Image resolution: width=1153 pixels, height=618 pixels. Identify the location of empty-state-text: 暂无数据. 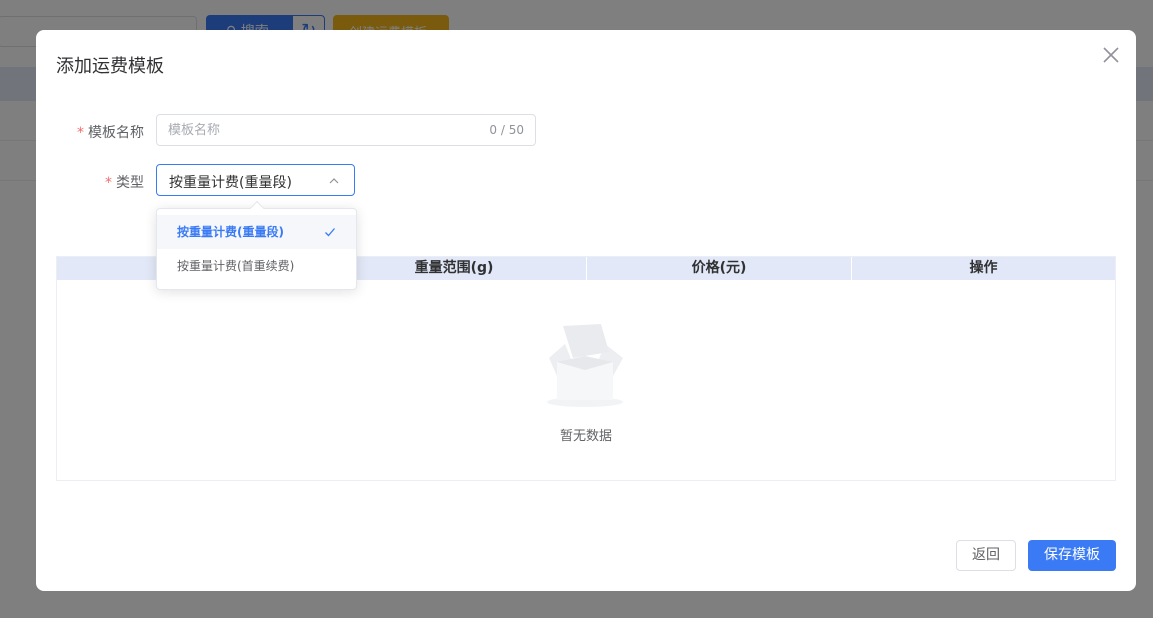
(585, 436).